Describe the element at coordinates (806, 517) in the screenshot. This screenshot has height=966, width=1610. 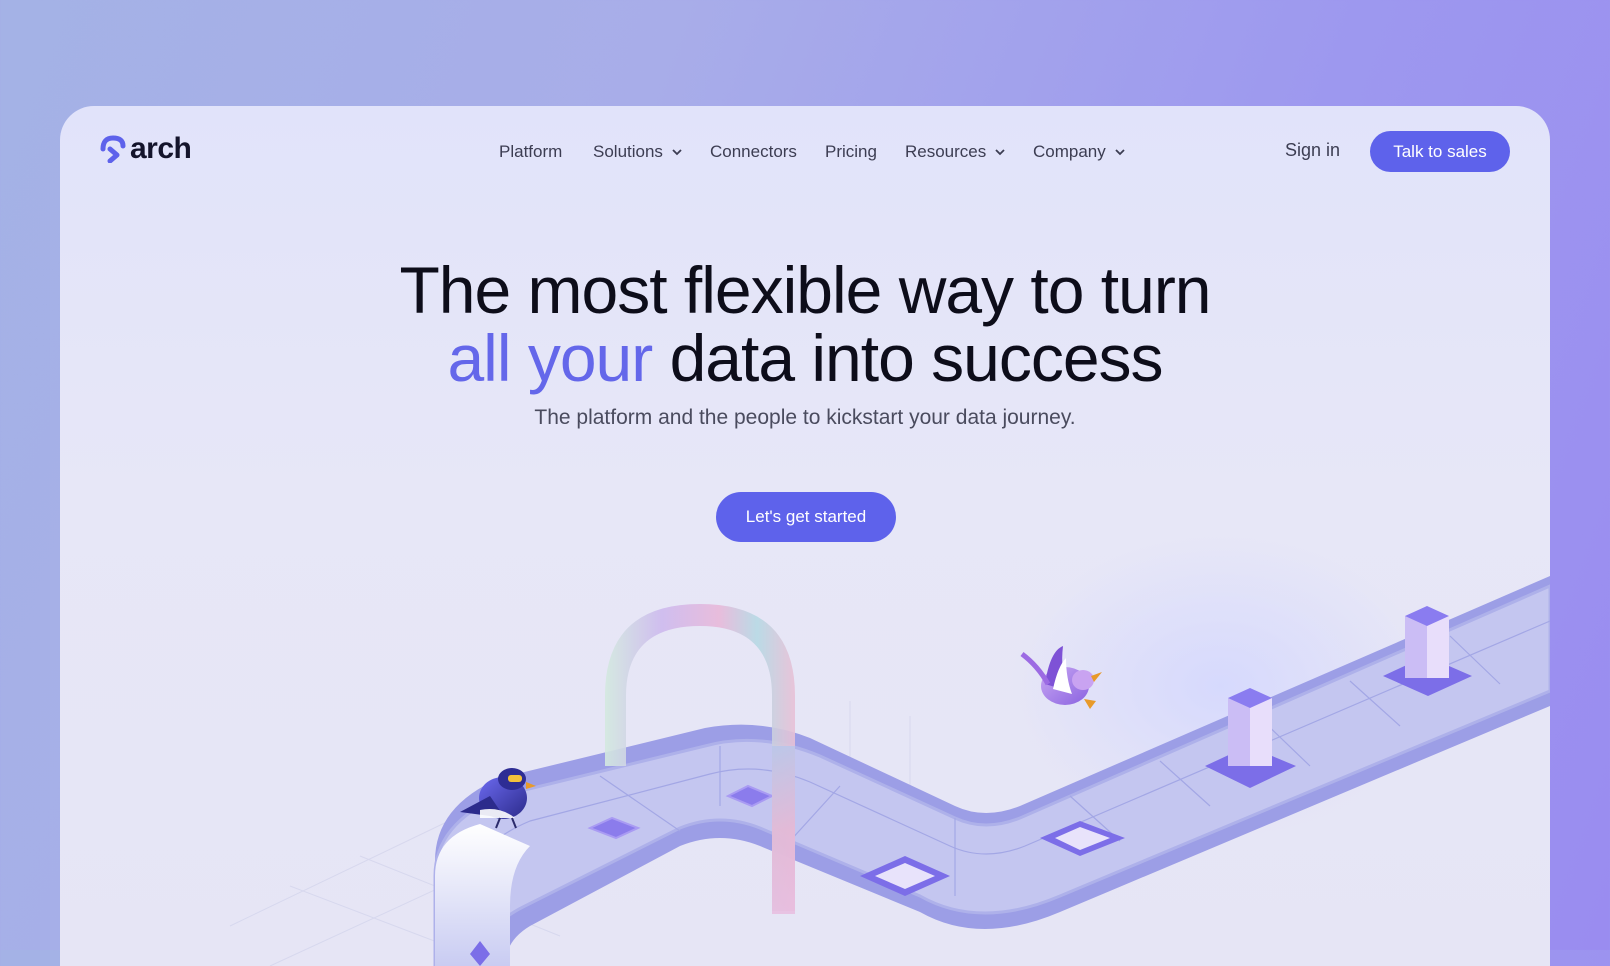
I see `get-started-button: Let's get started` at that location.